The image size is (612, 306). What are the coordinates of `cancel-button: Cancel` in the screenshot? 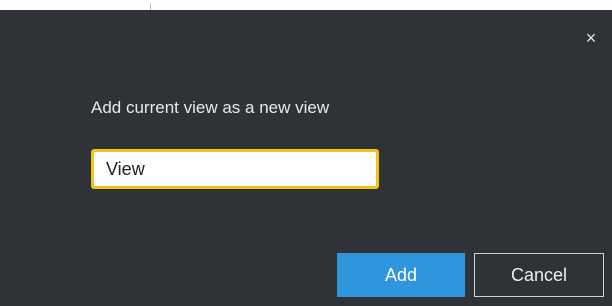 It's located at (539, 275).